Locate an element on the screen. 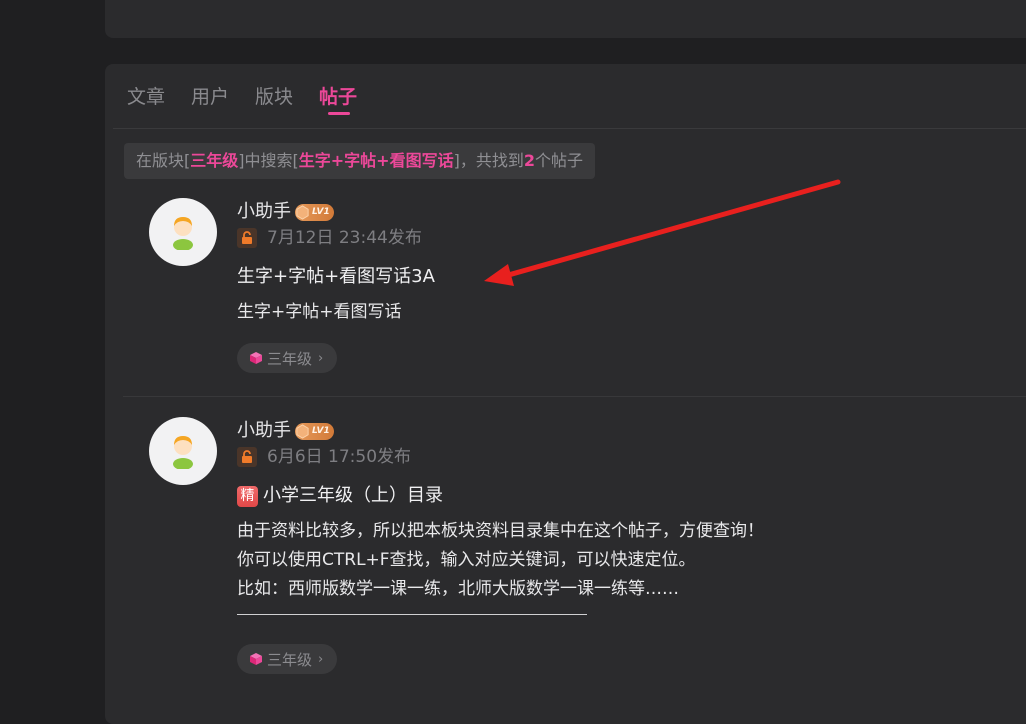 This screenshot has width=1026, height=724. tabs-divider is located at coordinates (569, 128).